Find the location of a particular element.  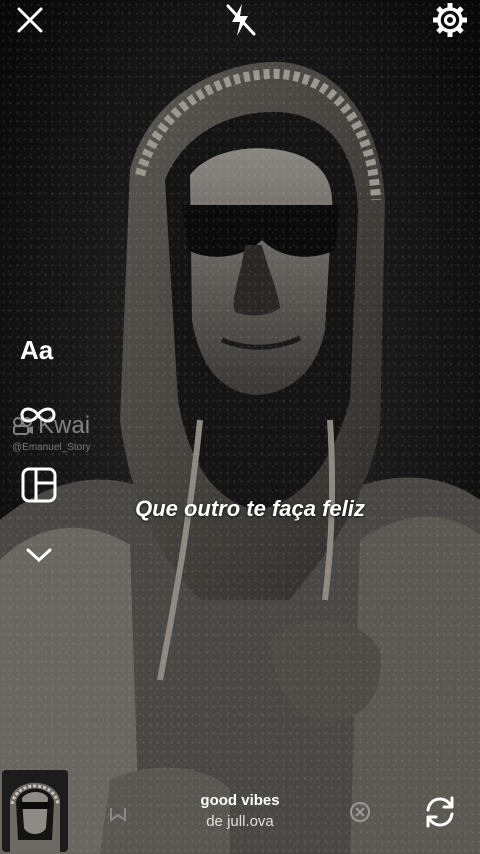

song-artist: de jull.ova is located at coordinates (240, 821).